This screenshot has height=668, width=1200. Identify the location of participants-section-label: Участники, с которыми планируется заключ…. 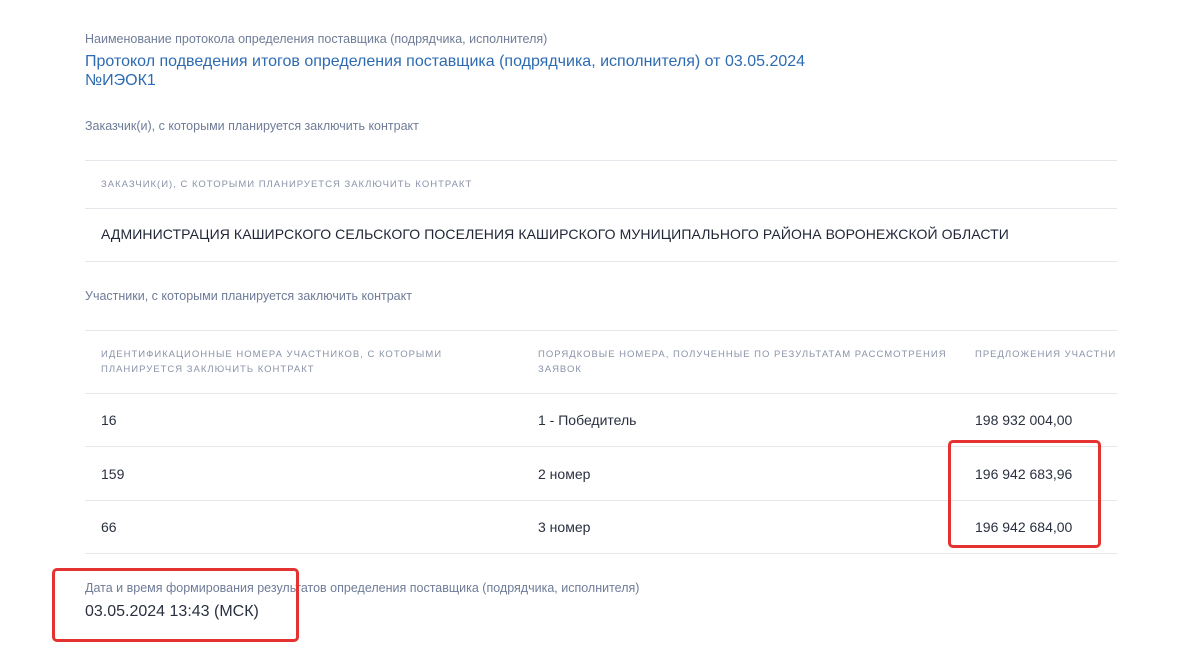
(248, 296).